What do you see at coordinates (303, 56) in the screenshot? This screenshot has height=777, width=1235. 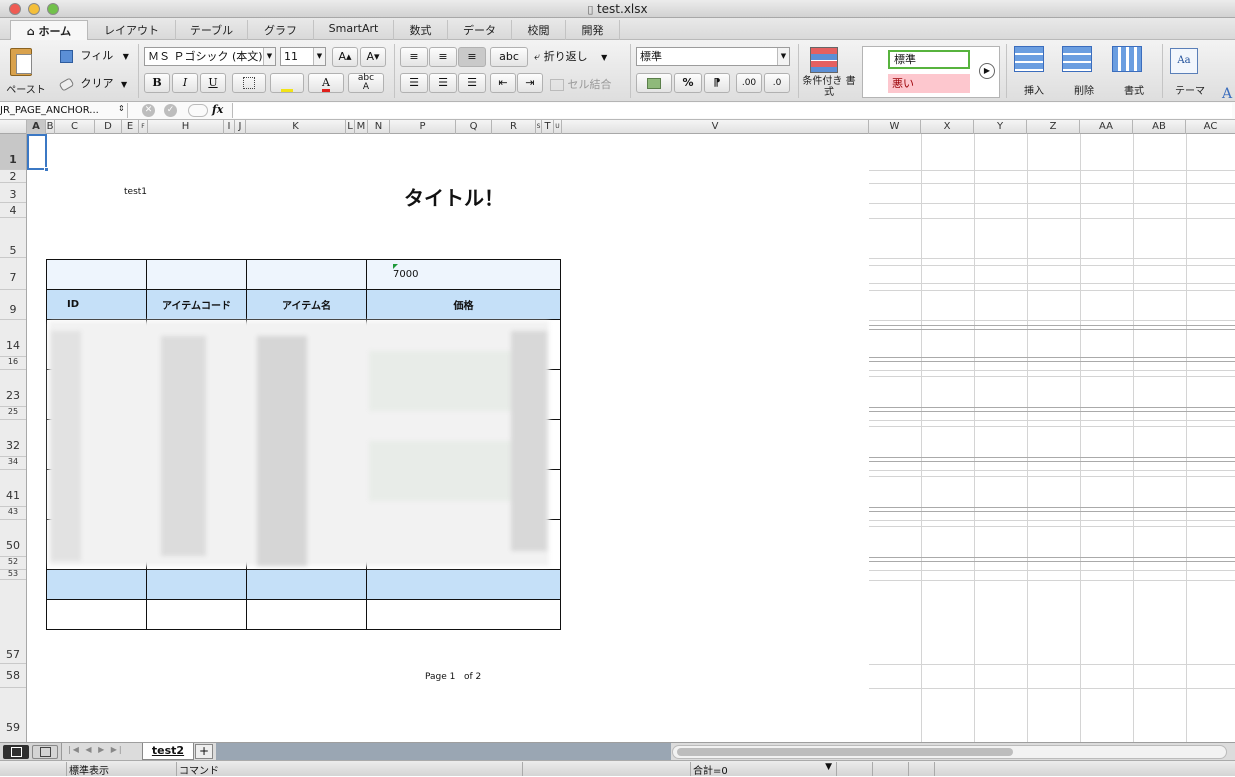 I see `font-size-select: 11 ▼` at bounding box center [303, 56].